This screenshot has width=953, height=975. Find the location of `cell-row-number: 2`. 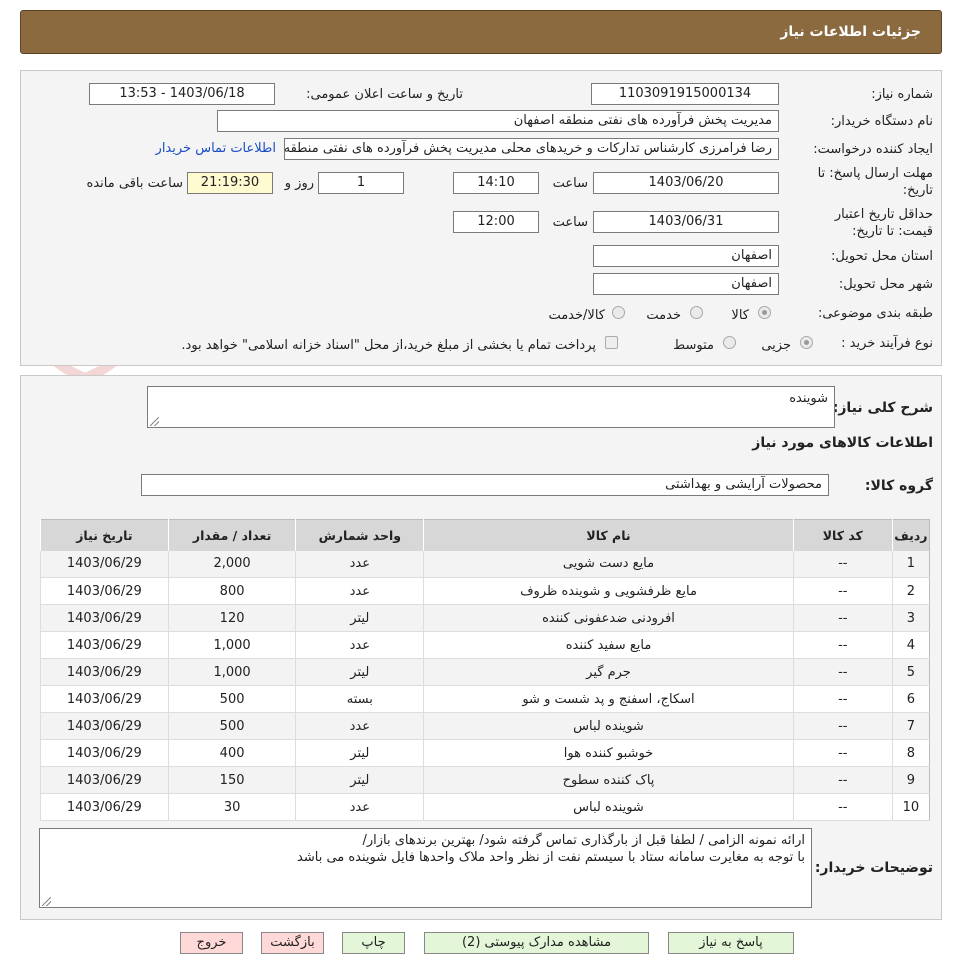

cell-row-number: 2 is located at coordinates (910, 591).